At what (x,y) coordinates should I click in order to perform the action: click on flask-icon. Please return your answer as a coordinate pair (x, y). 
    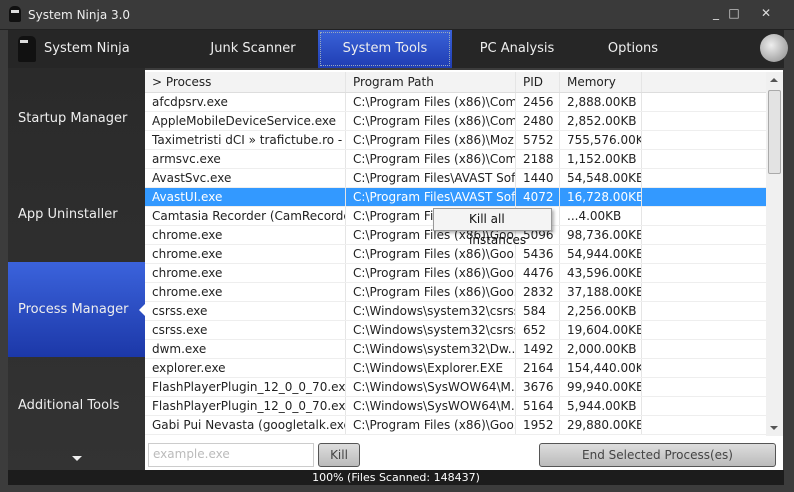
    Looking at the image, I should click on (774, 48).